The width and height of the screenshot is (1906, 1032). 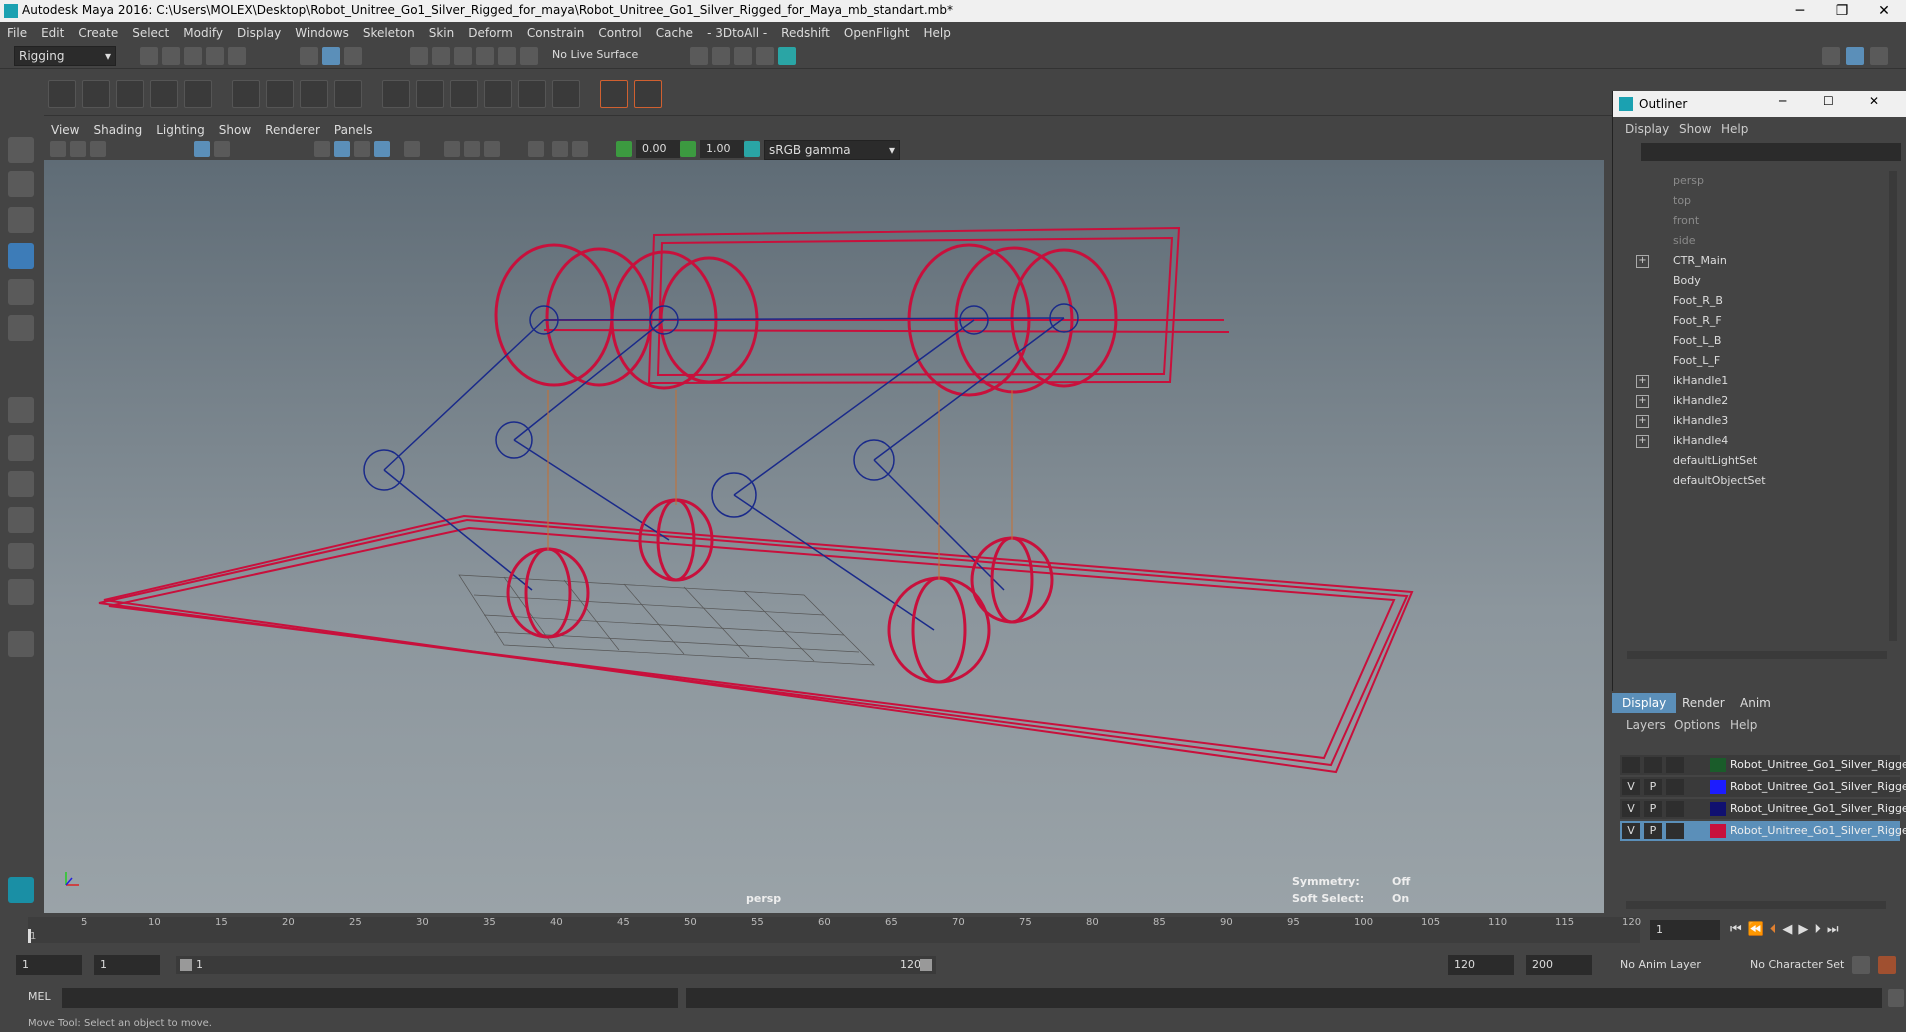 What do you see at coordinates (1687, 281) in the screenshot?
I see `outliner-item-body: Body` at bounding box center [1687, 281].